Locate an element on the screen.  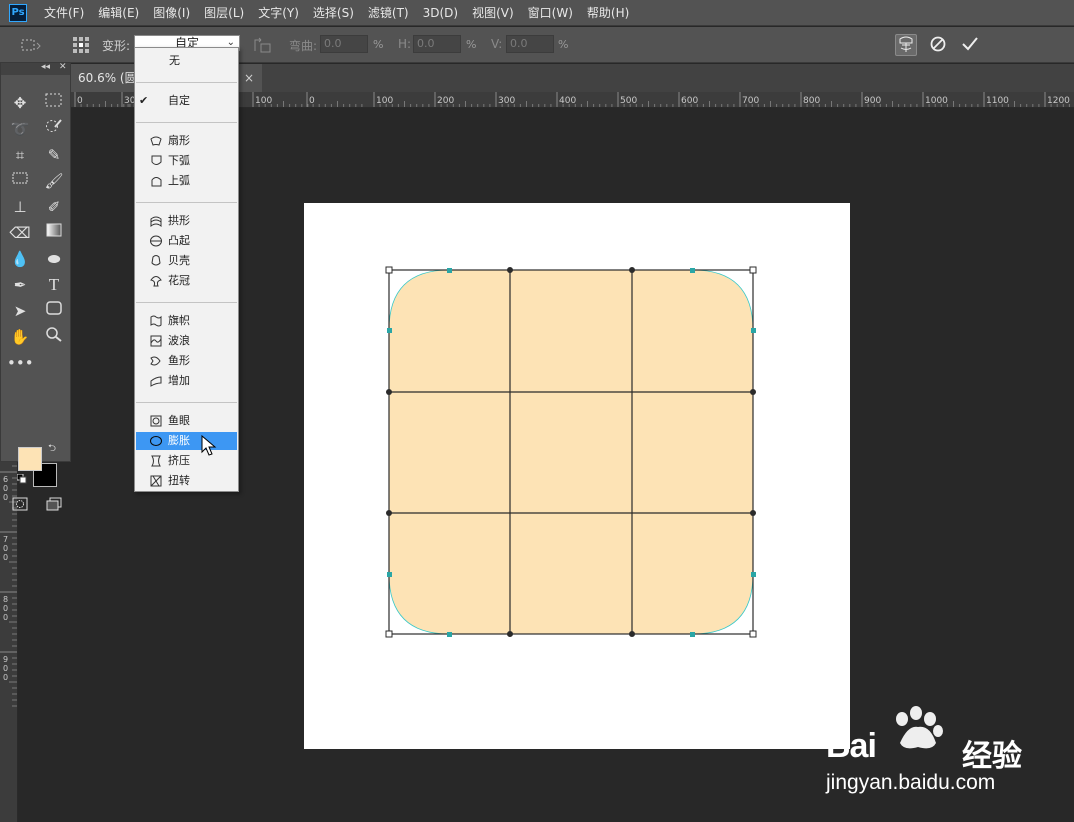
warp-option-flower: 花冠 is located at coordinates (186, 281).